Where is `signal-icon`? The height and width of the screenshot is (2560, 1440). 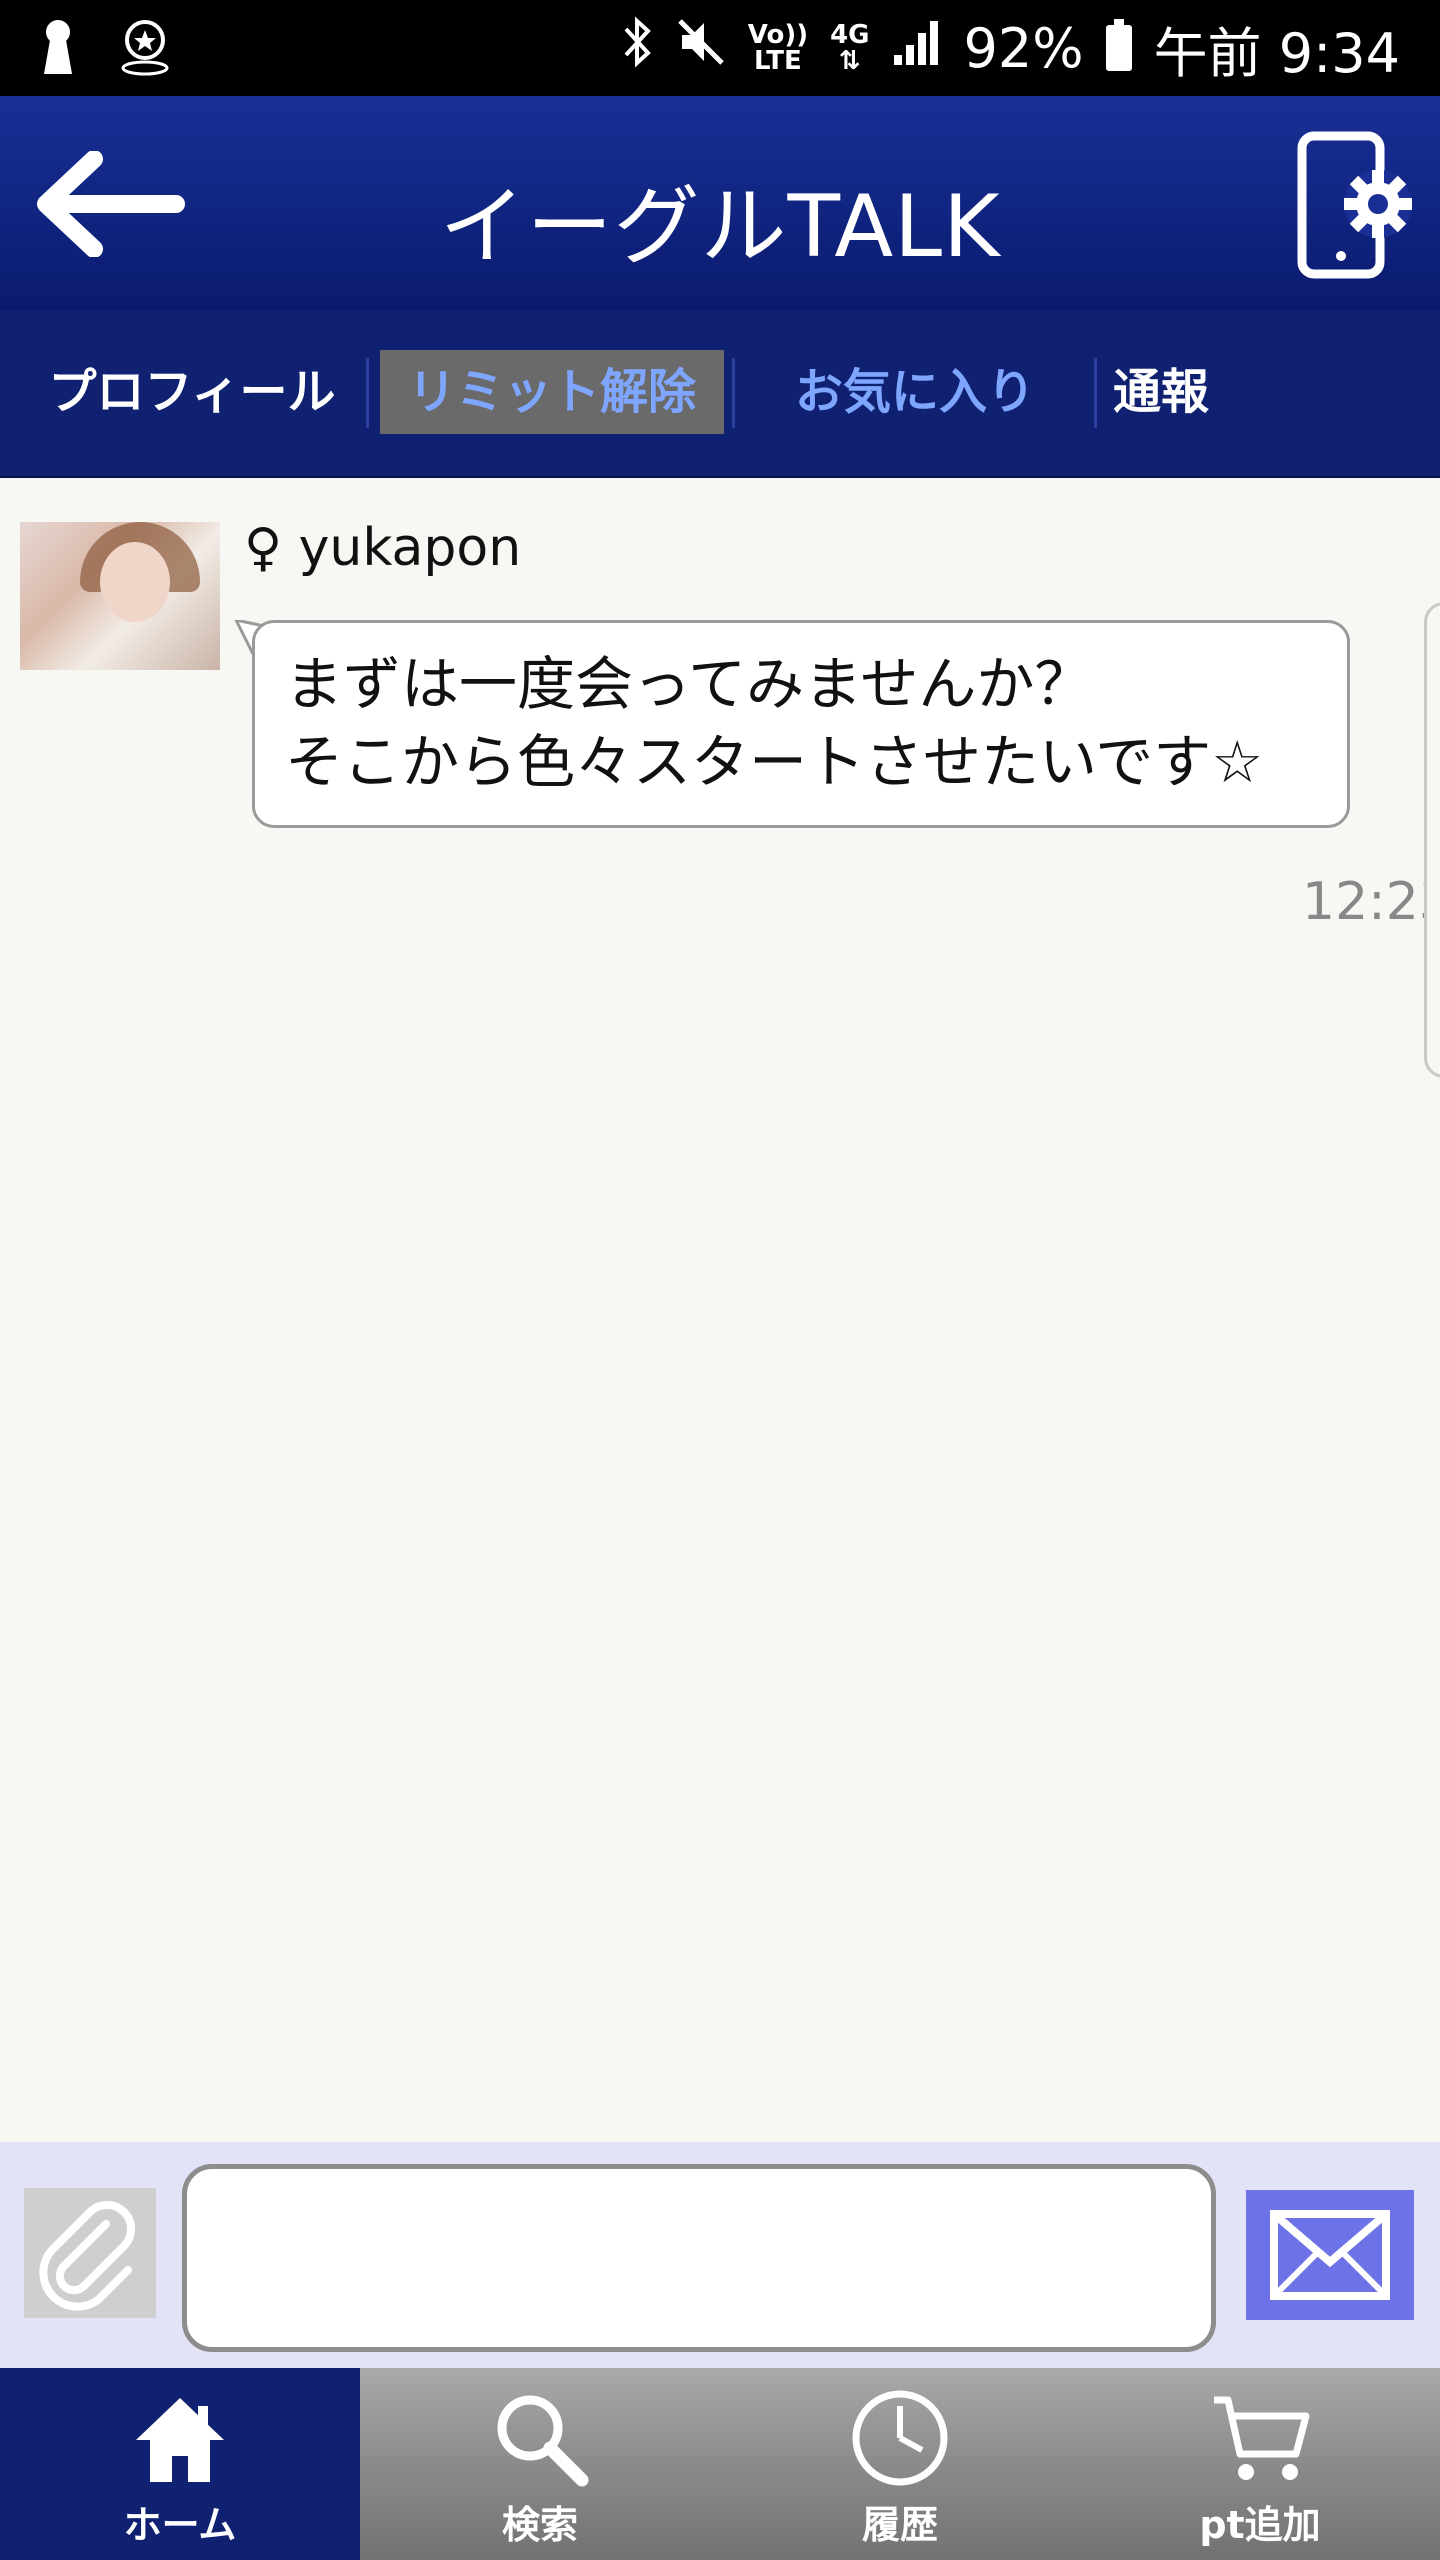
signal-icon is located at coordinates (917, 48).